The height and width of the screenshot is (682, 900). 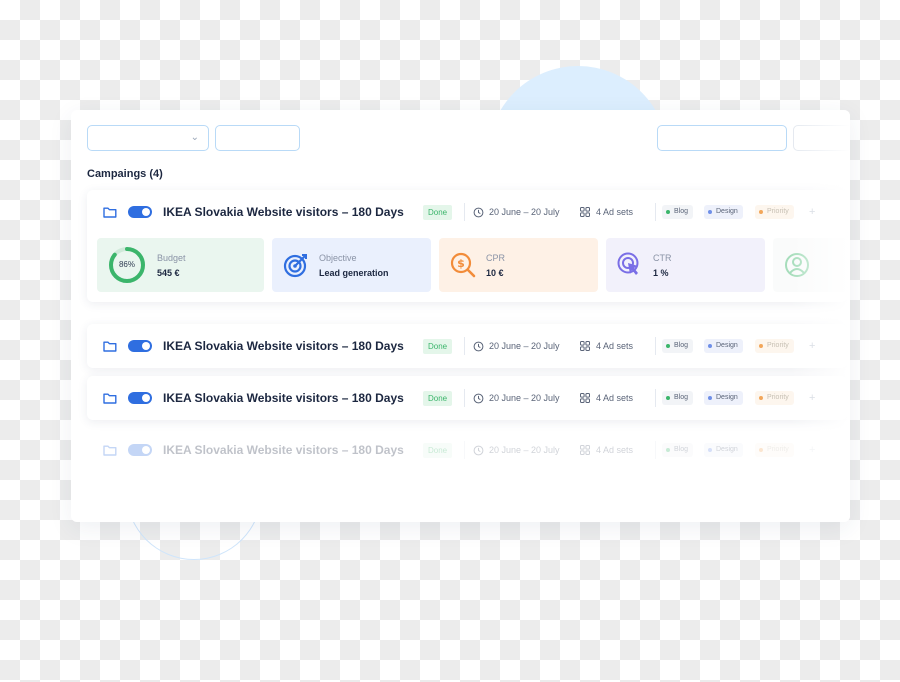 What do you see at coordinates (125, 174) in the screenshot?
I see `section-title: Campaings (4)` at bounding box center [125, 174].